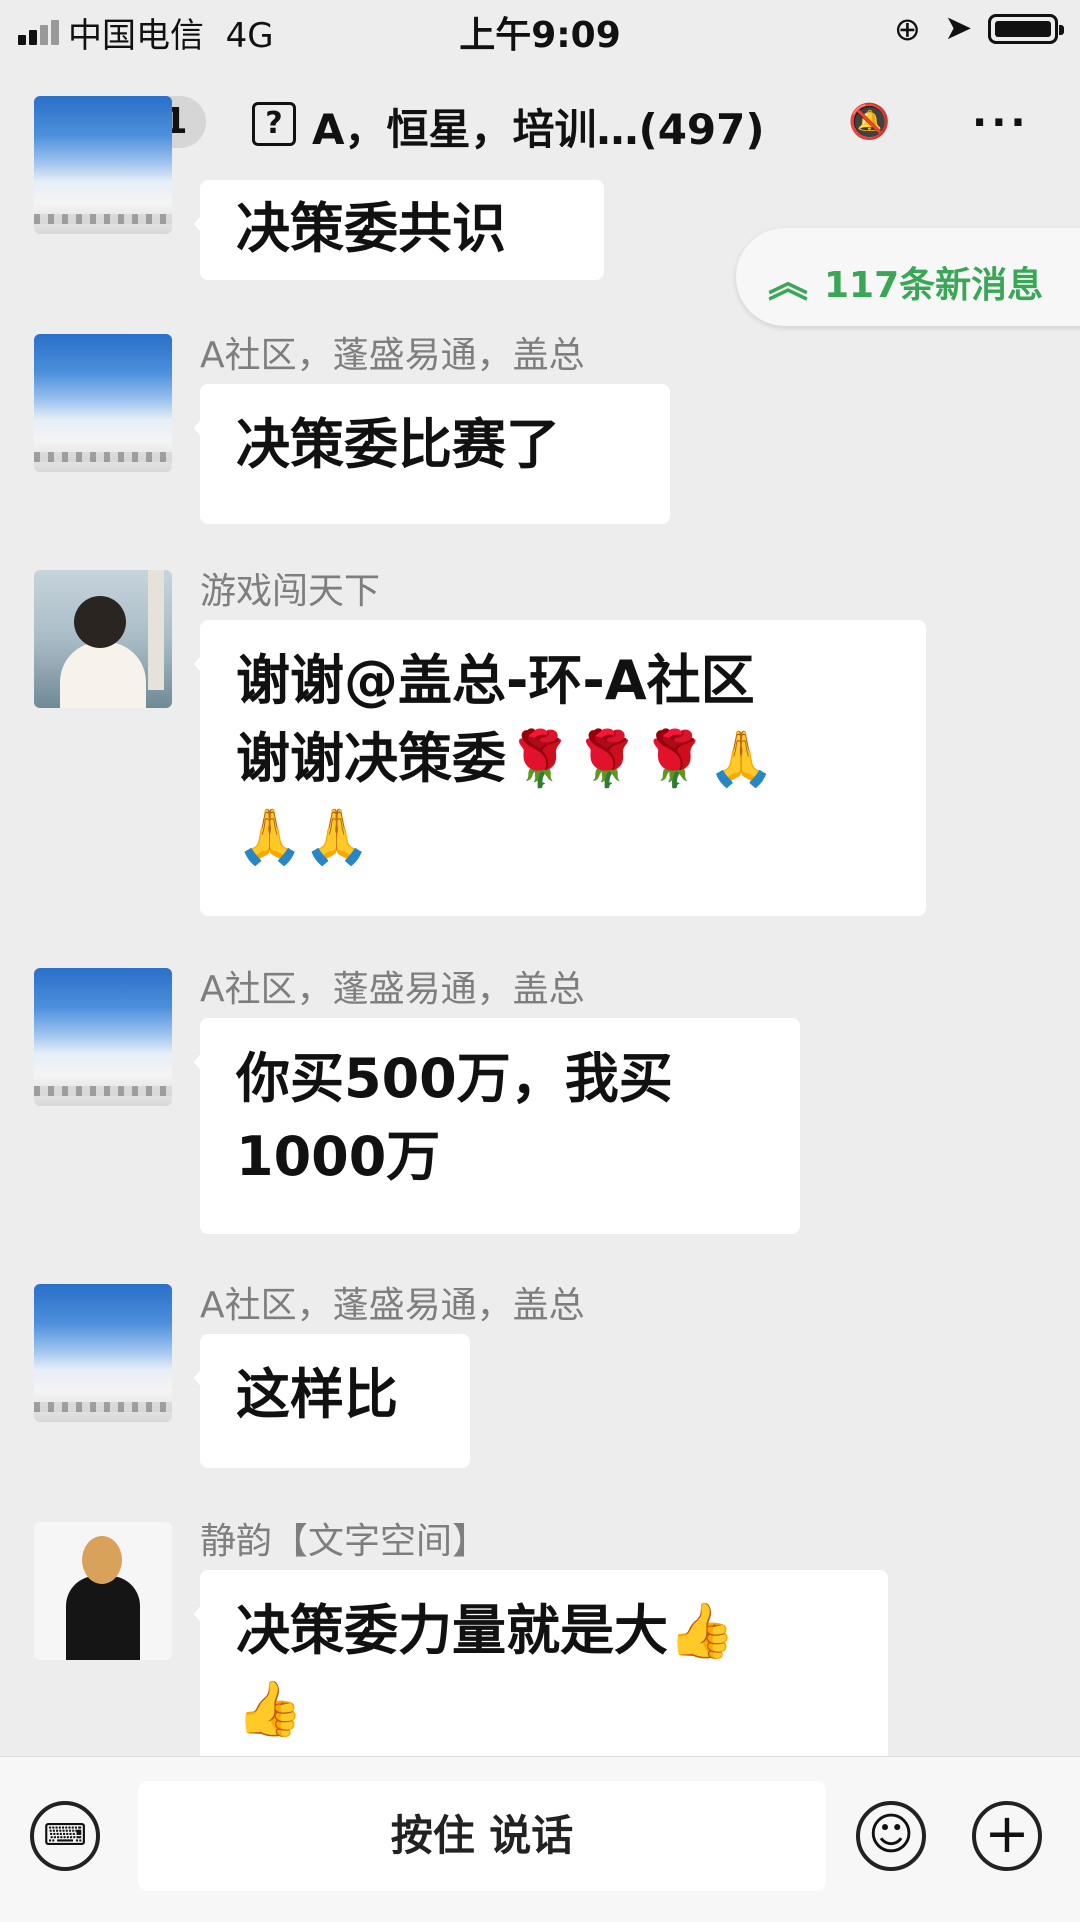 The height and width of the screenshot is (1922, 1080). Describe the element at coordinates (701, 129) in the screenshot. I see `member-count: (497)` at that location.